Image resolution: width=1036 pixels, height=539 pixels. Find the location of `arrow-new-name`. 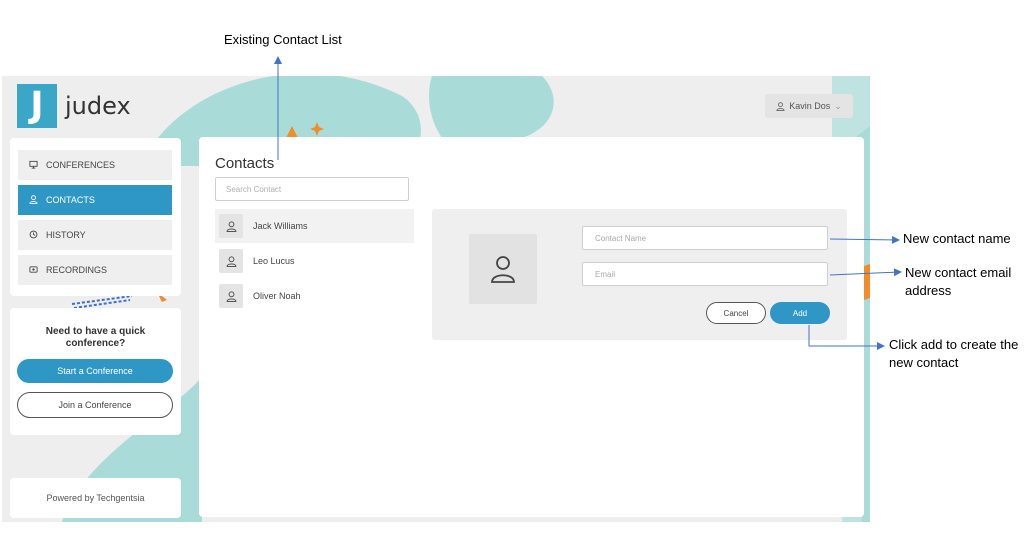

arrow-new-name is located at coordinates (864, 239).